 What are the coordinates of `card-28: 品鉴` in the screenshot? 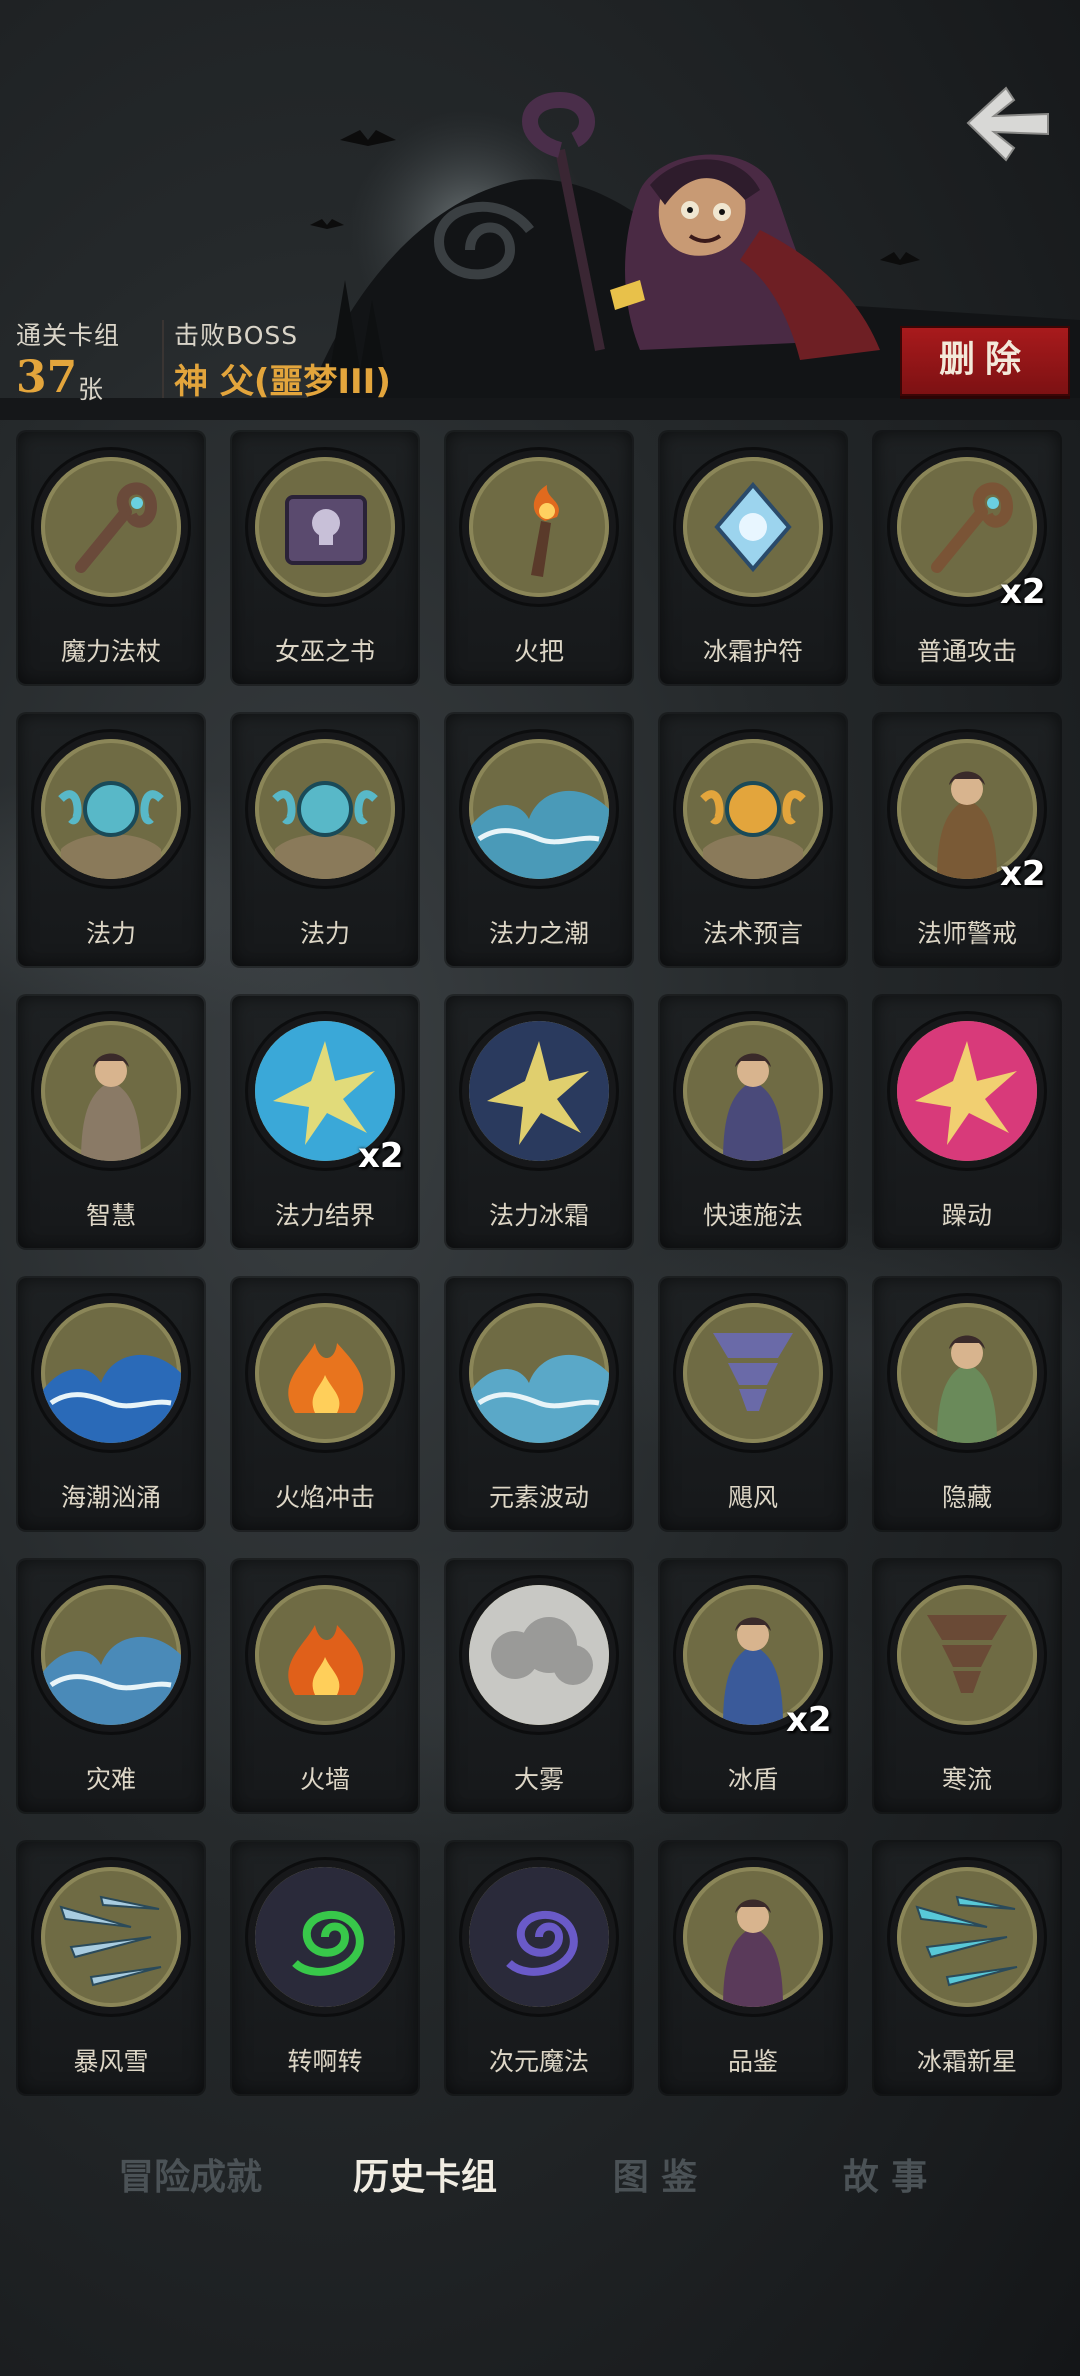 It's located at (753, 1968).